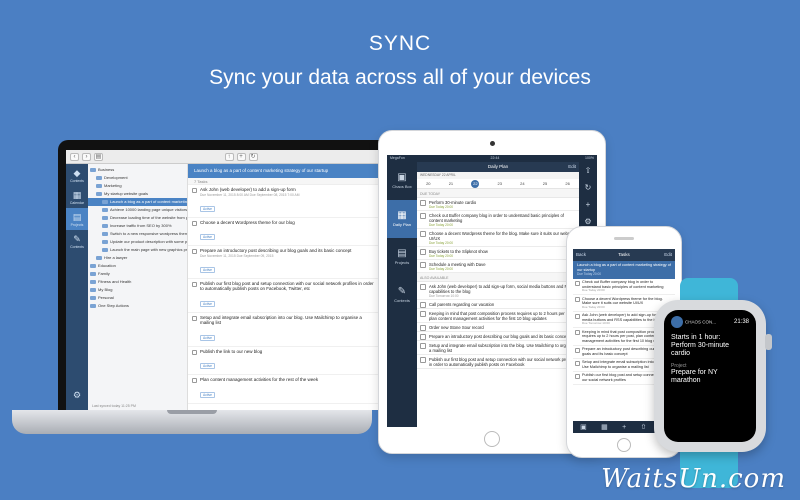 The image size is (800, 500). Describe the element at coordinates (498, 304) in the screenshot. I see `task-row: Call parents regarding our vacation` at that location.